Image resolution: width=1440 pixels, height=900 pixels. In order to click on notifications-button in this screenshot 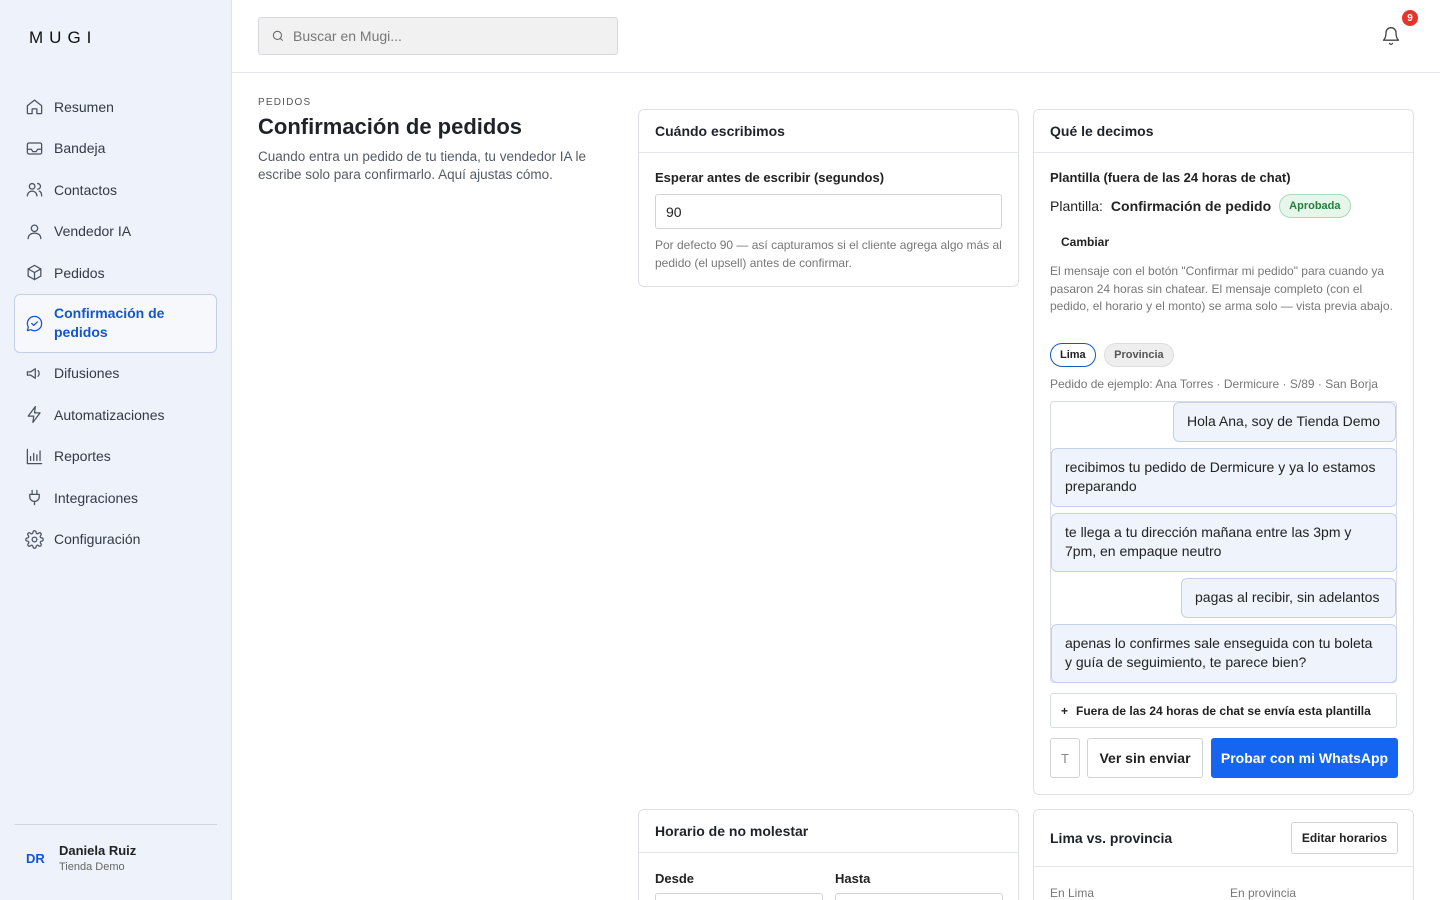, I will do `click(1392, 37)`.